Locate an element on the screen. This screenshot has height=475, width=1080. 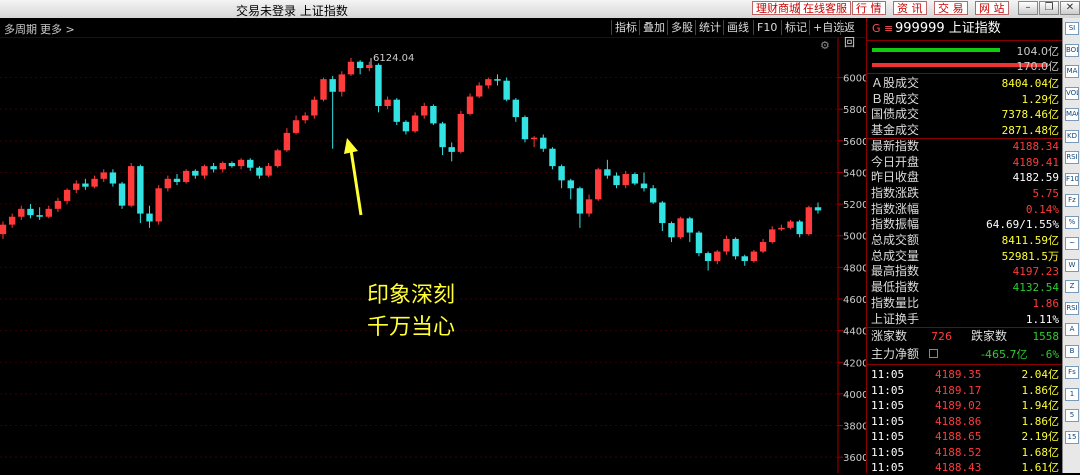
tool-icon: SI is located at coordinates (1072, 28).